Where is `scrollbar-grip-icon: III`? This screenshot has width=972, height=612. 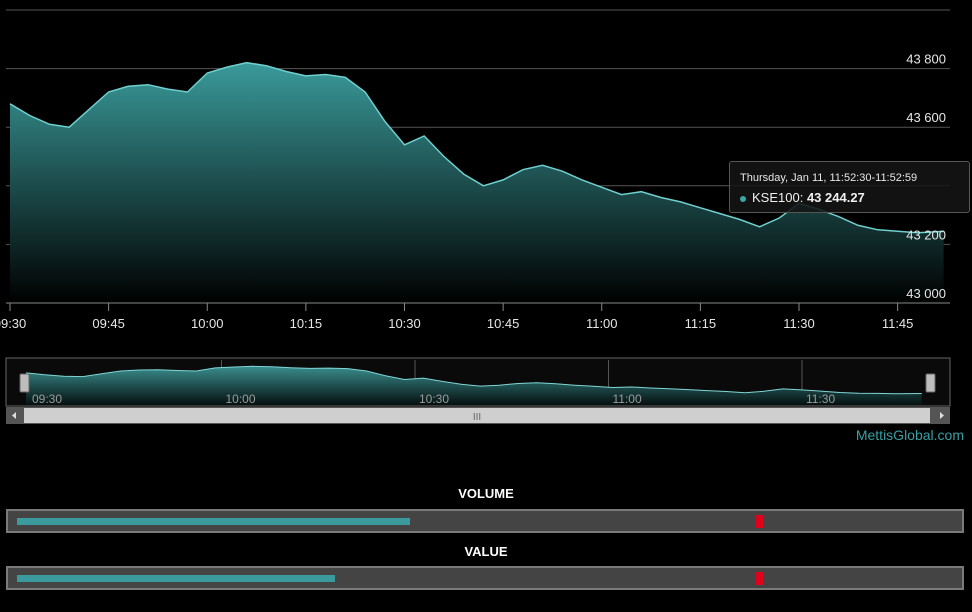 scrollbar-grip-icon: III is located at coordinates (477, 417).